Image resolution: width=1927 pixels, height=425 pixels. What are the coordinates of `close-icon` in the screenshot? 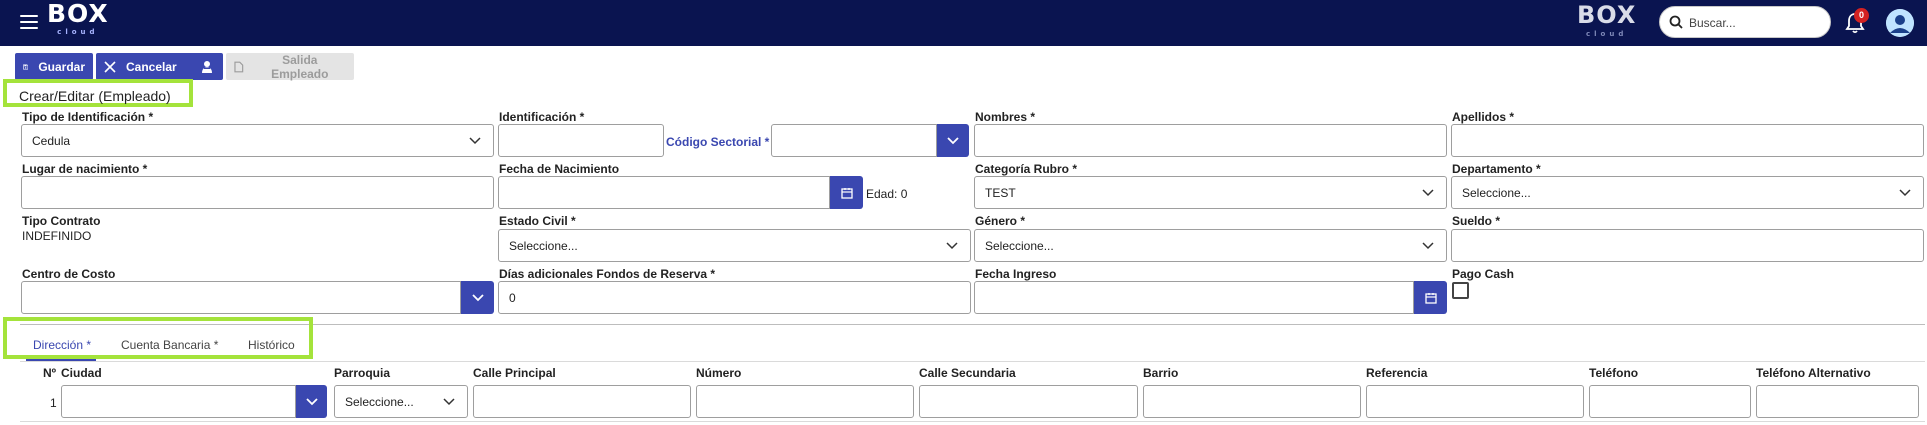 It's located at (110, 66).